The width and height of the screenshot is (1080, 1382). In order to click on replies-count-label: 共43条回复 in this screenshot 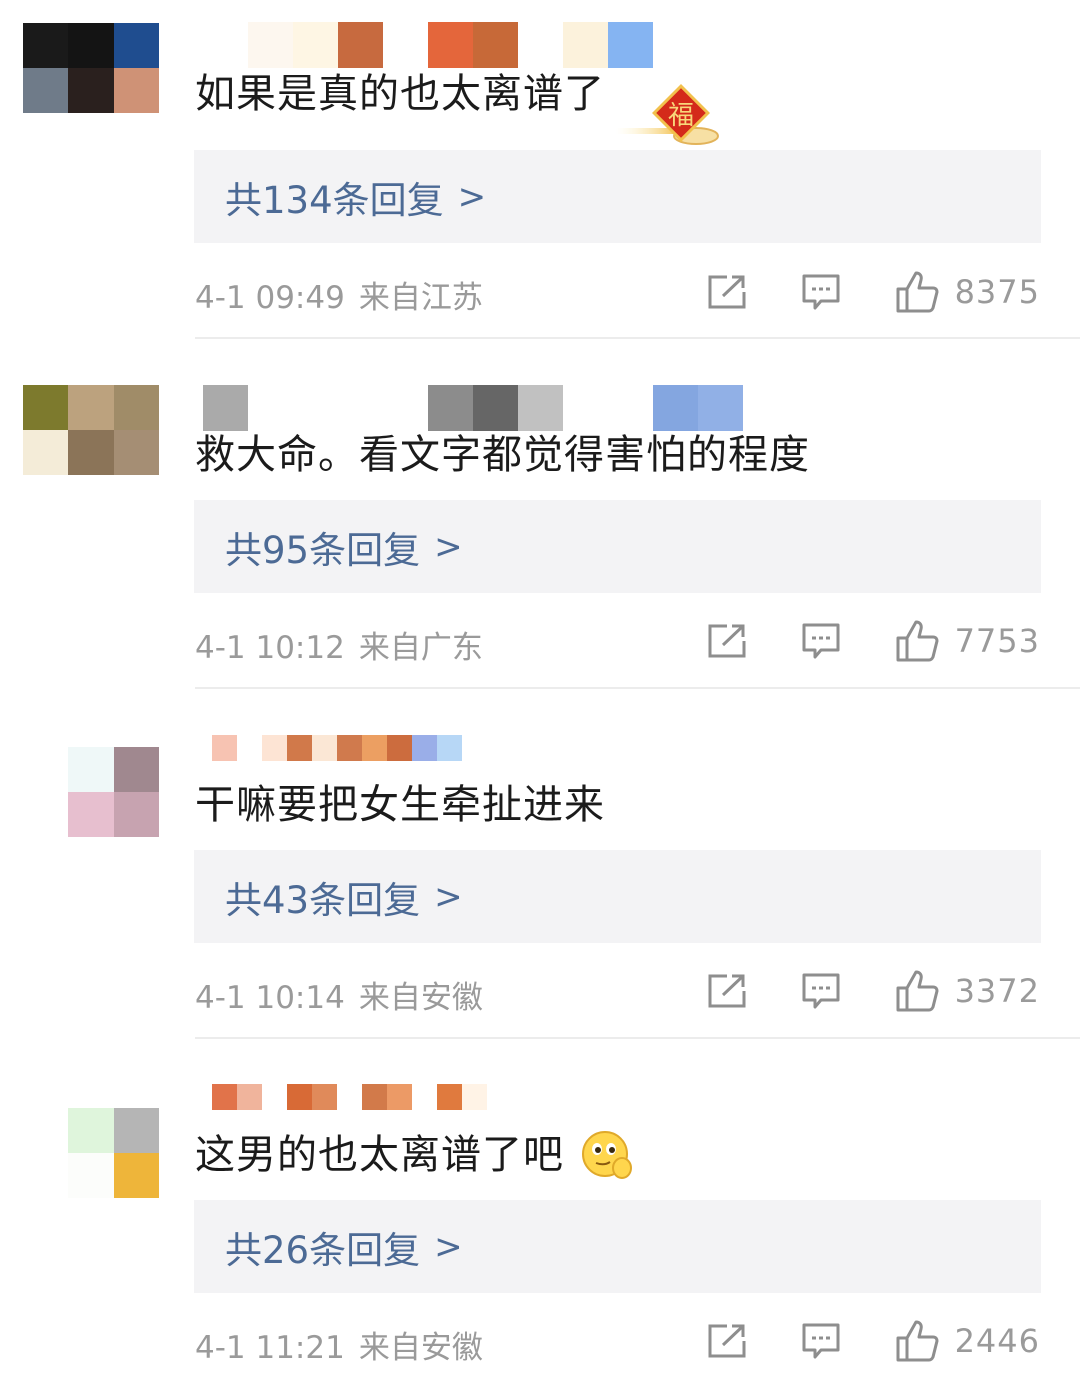, I will do `click(323, 900)`.